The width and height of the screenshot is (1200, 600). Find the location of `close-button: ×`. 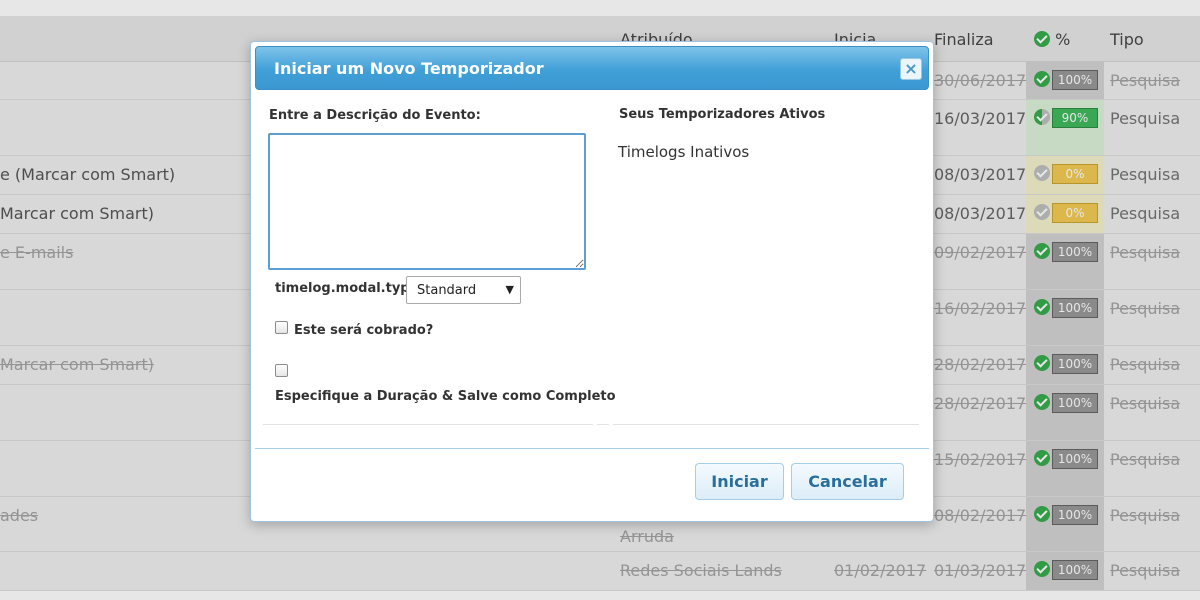

close-button: × is located at coordinates (911, 69).